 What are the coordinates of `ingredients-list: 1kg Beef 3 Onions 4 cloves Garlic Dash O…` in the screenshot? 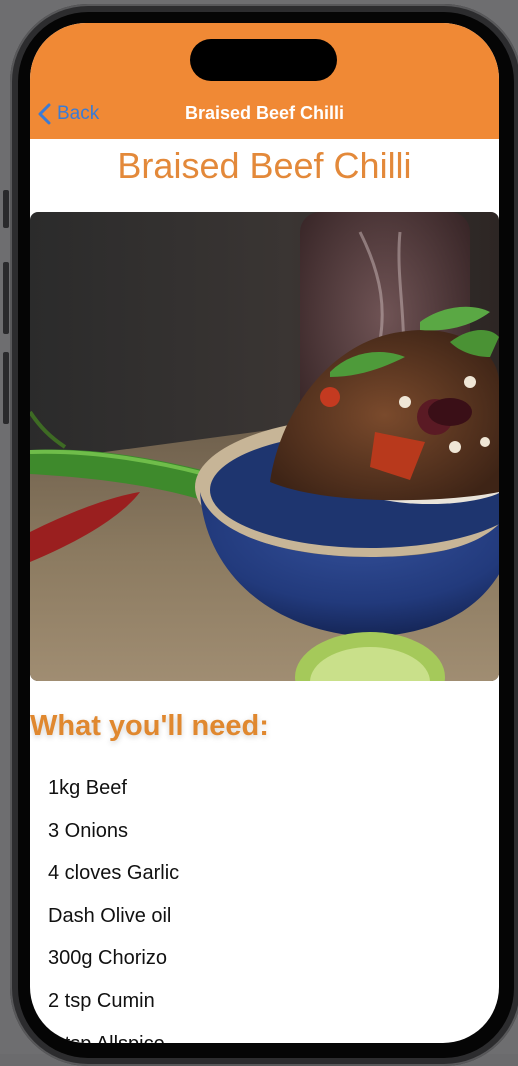 It's located at (113, 910).